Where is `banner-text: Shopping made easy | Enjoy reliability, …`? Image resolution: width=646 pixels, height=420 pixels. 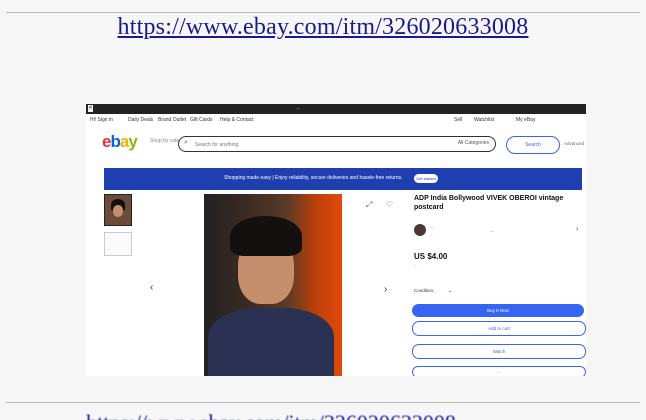 banner-text: Shopping made easy | Enjoy reliability, … is located at coordinates (313, 178).